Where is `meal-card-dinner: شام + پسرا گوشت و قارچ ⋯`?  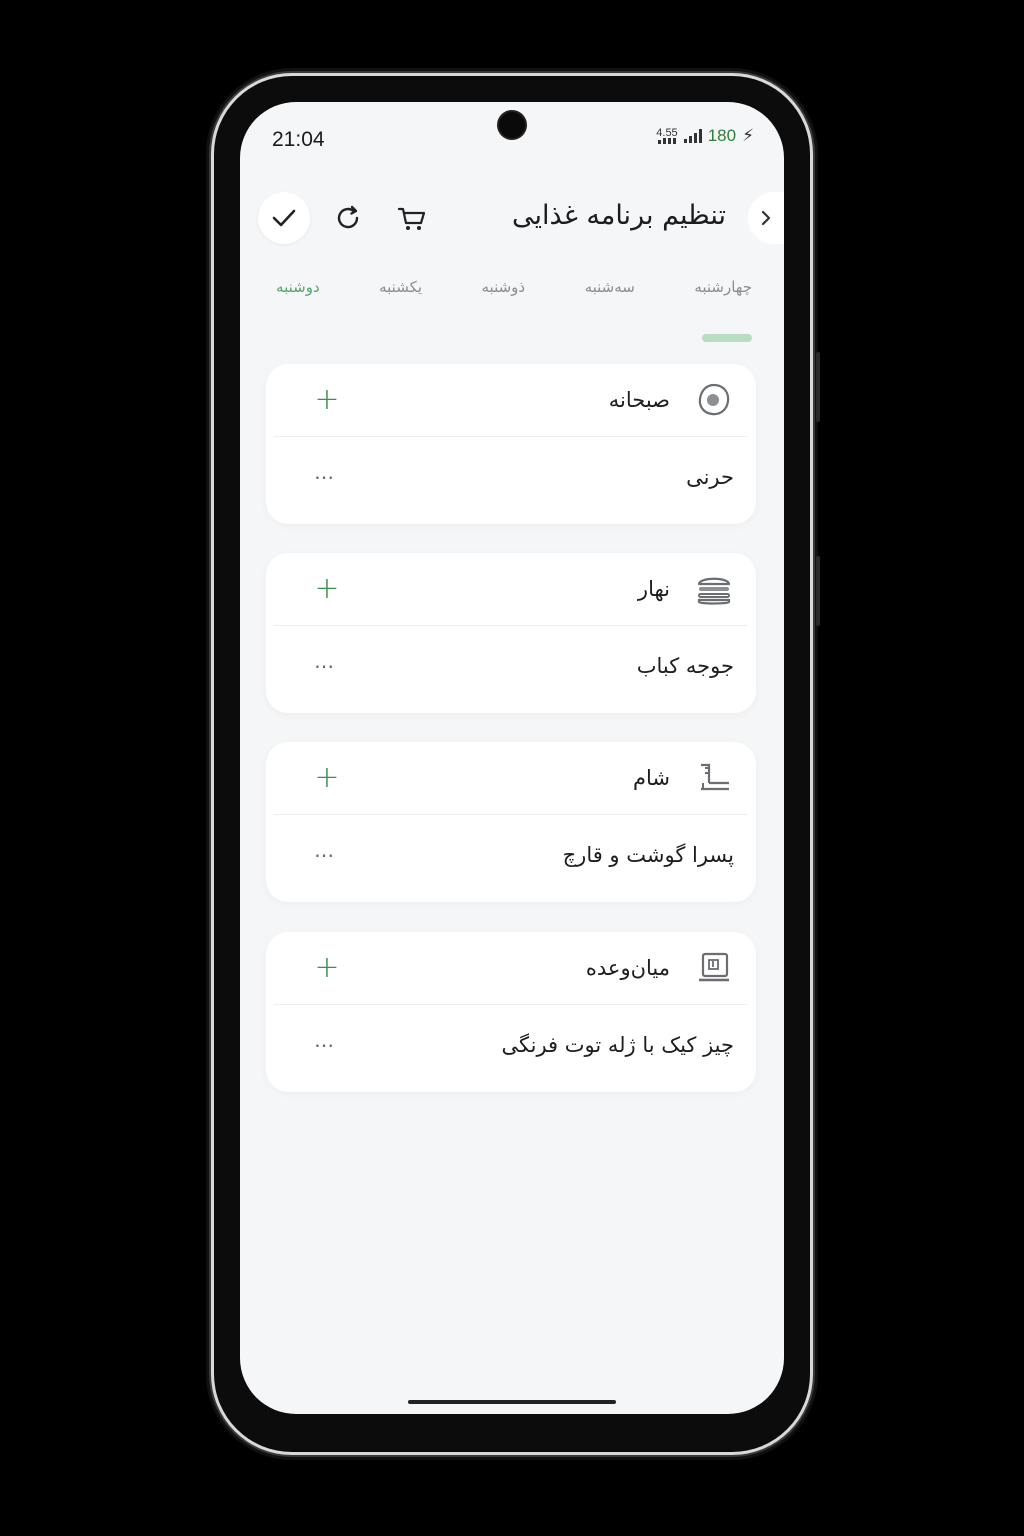
meal-card-dinner: شام + پسرا گوشت و قارچ ⋯ is located at coordinates (511, 822).